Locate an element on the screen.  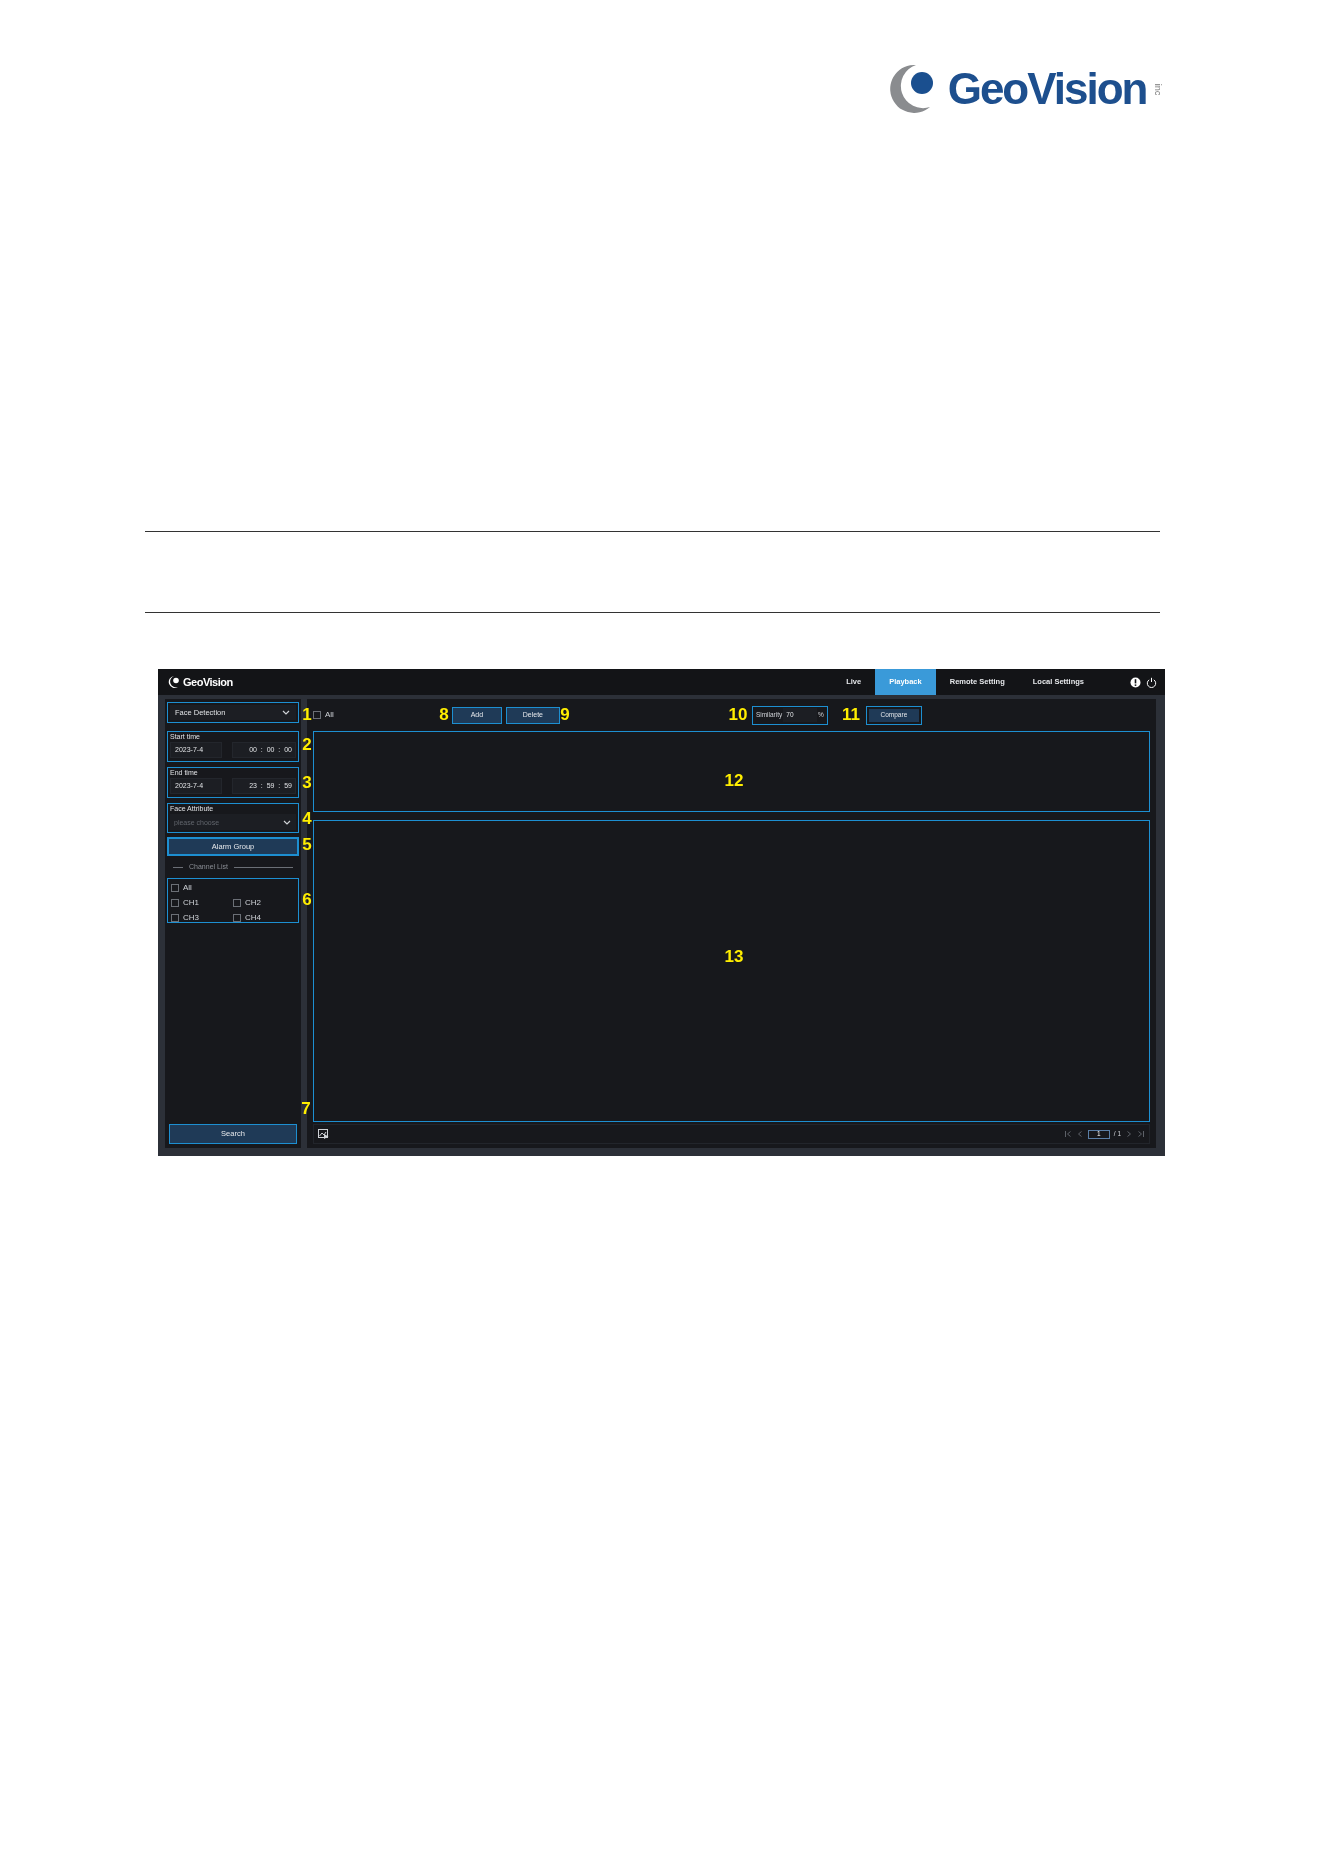
callout-number: 12 is located at coordinates (734, 780).